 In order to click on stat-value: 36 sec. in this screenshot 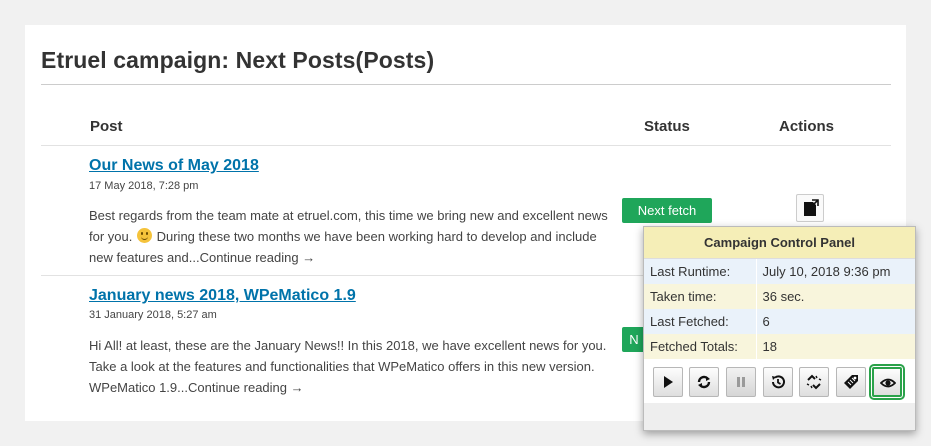, I will do `click(783, 296)`.